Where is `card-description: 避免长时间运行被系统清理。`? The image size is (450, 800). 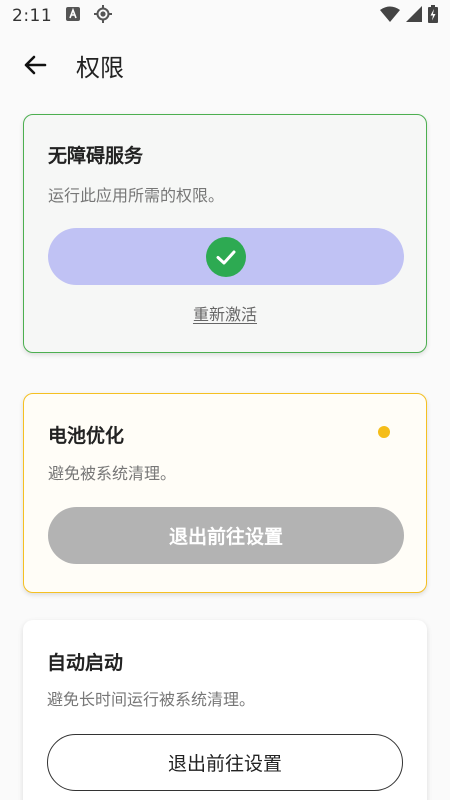 card-description: 避免长时间运行被系统清理。 is located at coordinates (151, 699).